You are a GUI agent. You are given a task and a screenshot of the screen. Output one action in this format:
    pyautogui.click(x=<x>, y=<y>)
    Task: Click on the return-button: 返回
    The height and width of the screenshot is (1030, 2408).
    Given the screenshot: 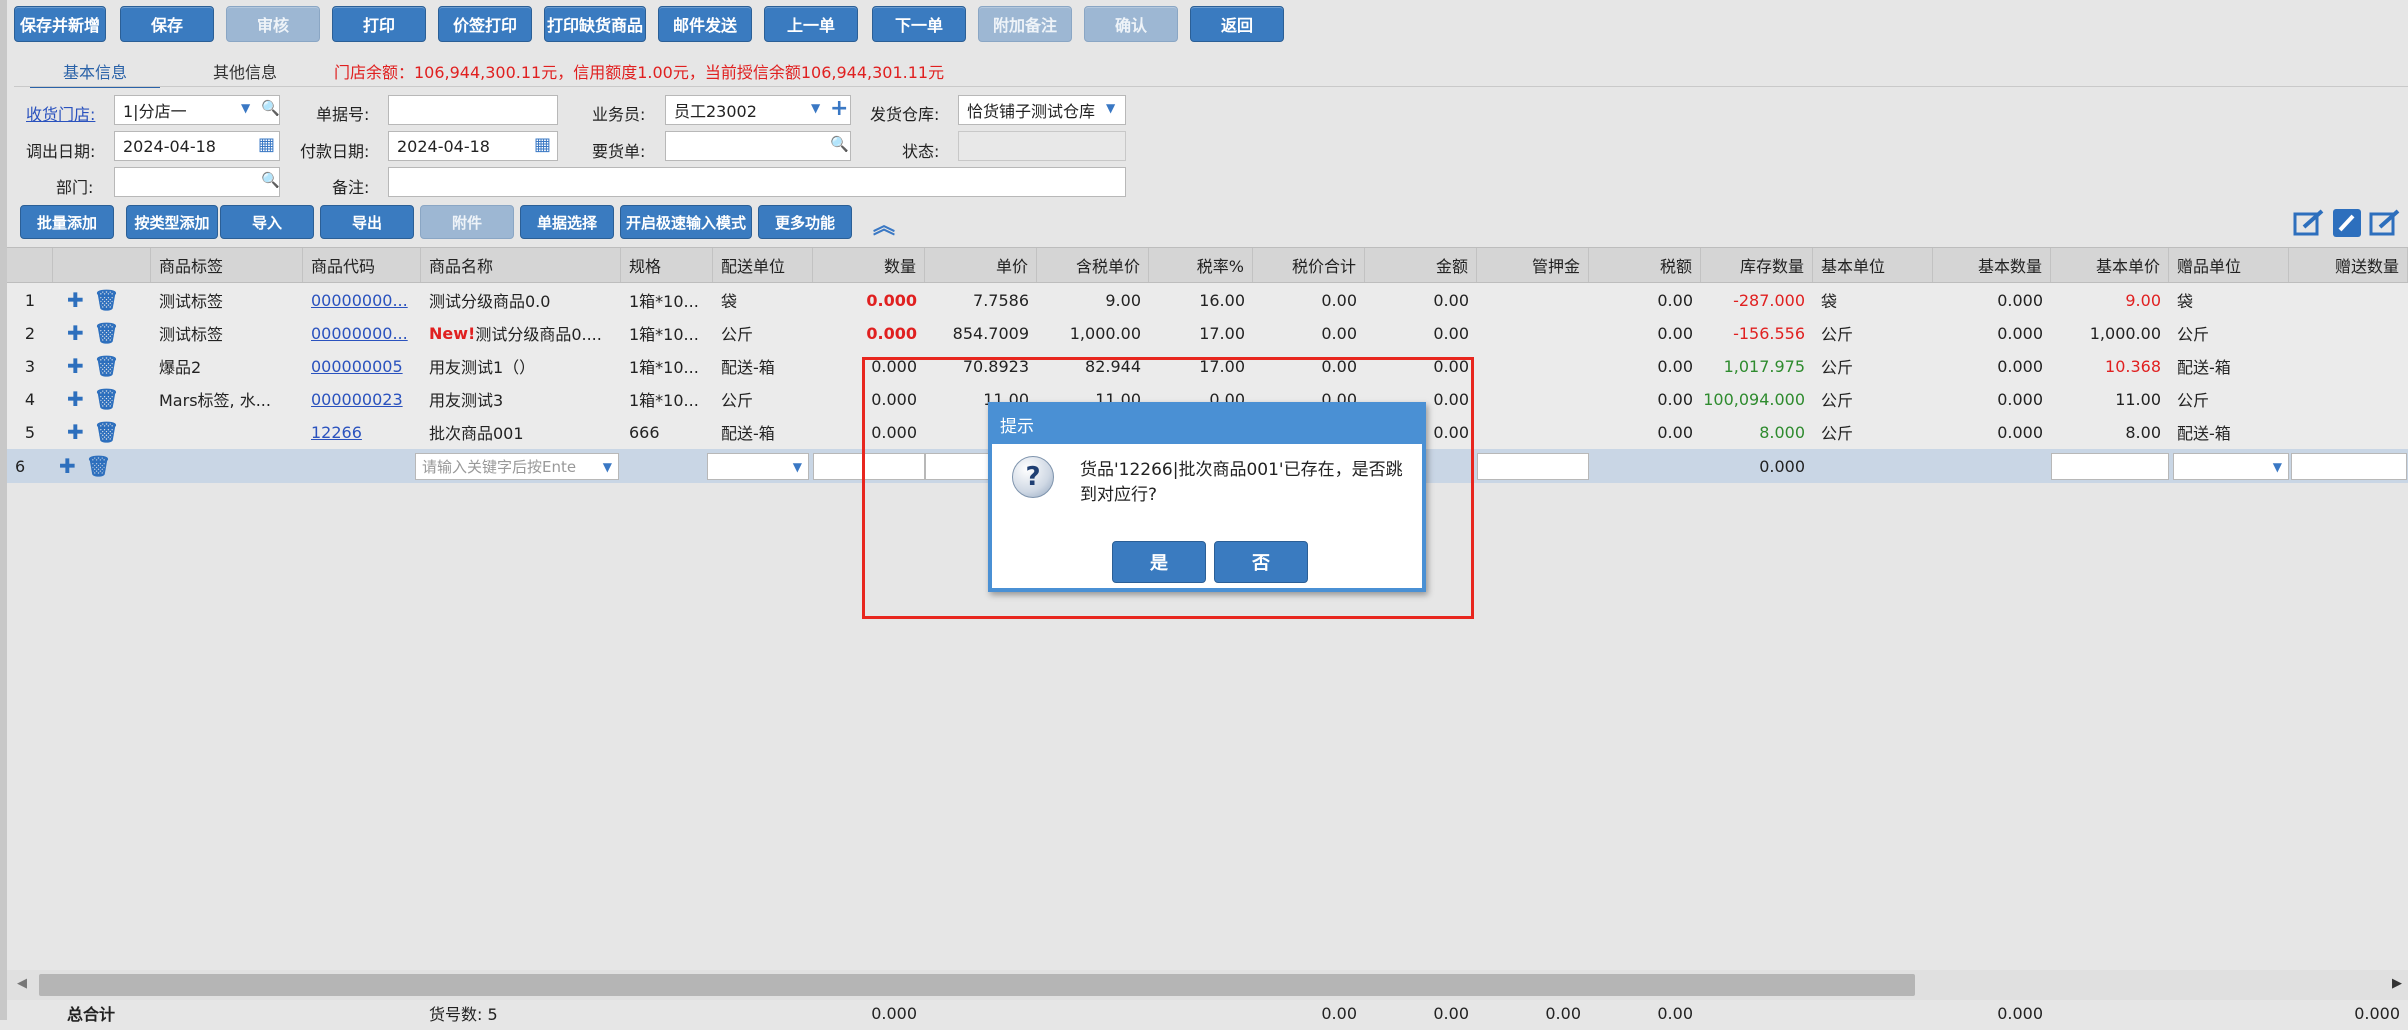 What is the action you would take?
    pyautogui.click(x=1237, y=24)
    